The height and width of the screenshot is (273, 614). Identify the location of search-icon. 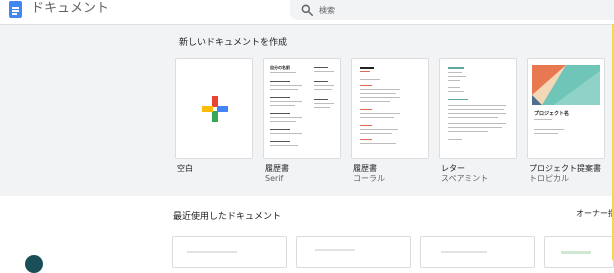
(307, 10).